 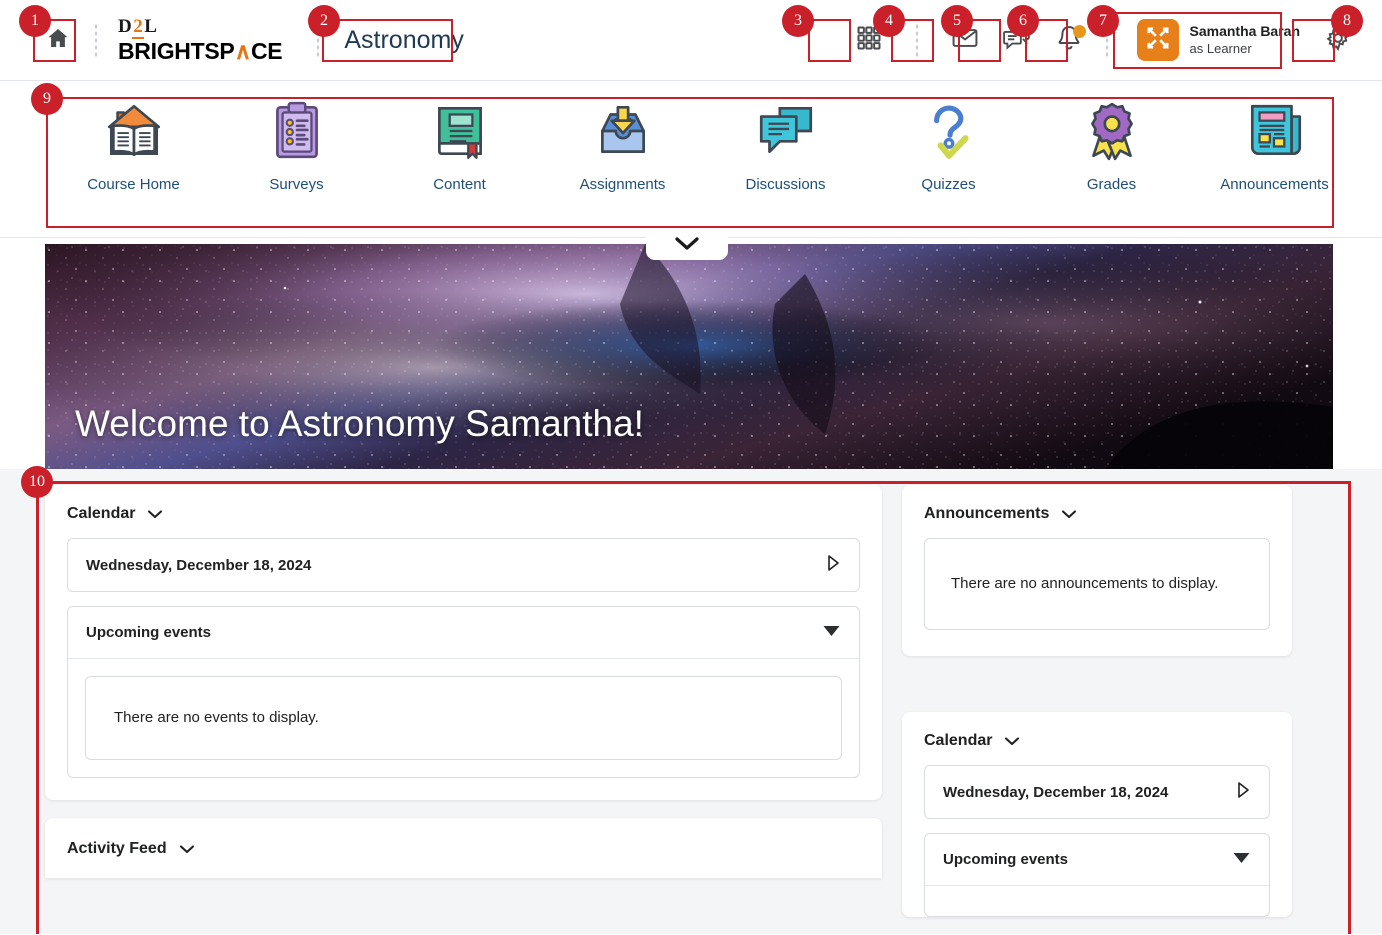 I want to click on nav-label: Content, so click(x=459, y=184).